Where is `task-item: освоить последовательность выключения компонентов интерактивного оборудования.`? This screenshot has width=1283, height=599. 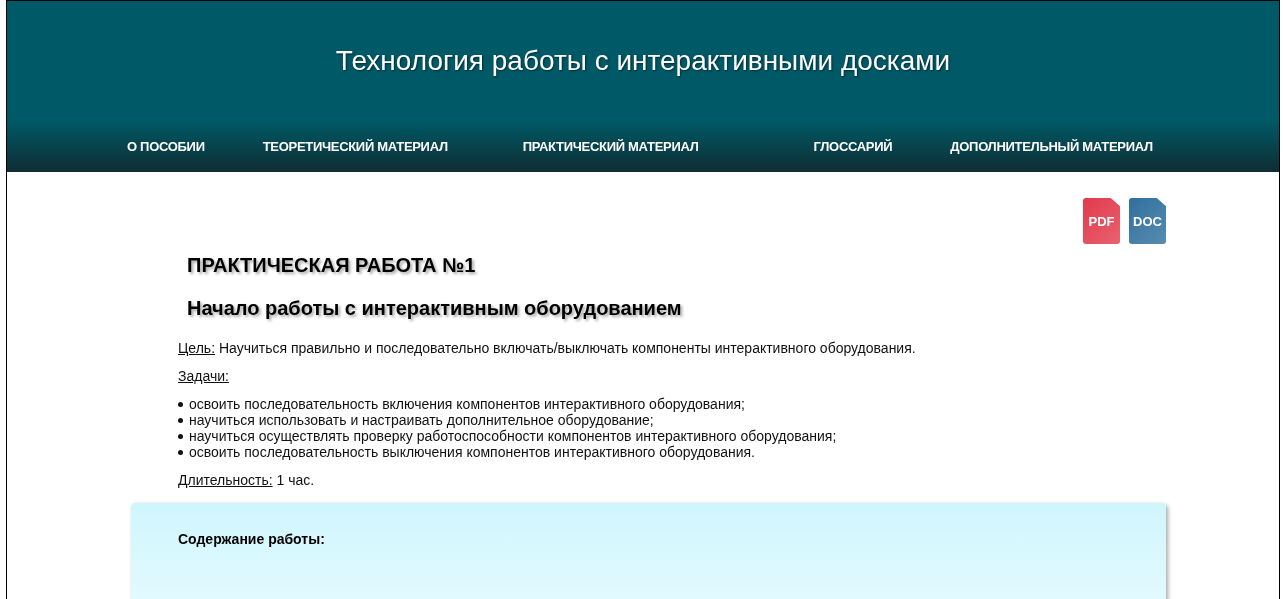
task-item: освоить последовательность выключения компонентов интерактивного оборудования. is located at coordinates (728, 452).